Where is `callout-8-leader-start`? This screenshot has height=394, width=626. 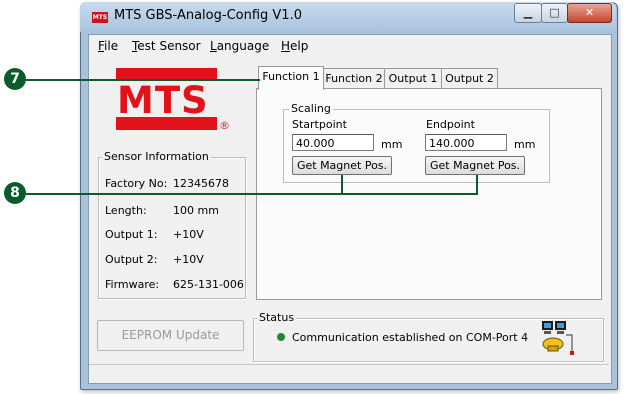
callout-8-leader-start is located at coordinates (342, 184).